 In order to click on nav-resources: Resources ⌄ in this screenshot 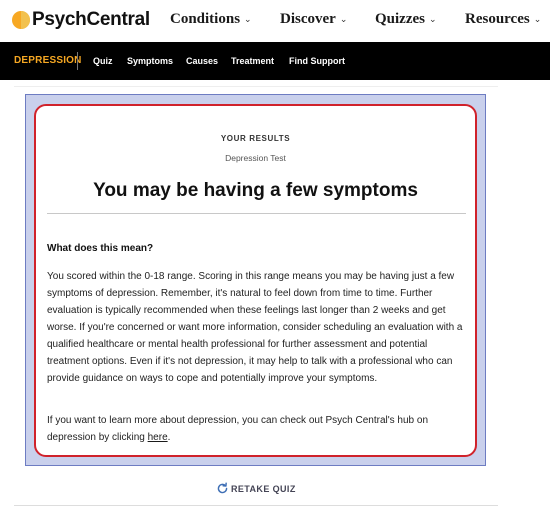, I will do `click(503, 19)`.